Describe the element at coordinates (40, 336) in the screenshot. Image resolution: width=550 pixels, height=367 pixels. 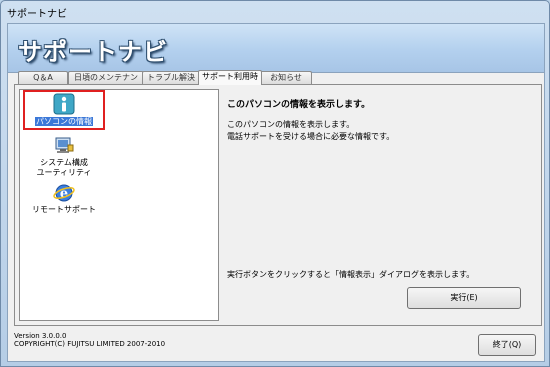
I see `version-text: Version 3.0.0.0` at that location.